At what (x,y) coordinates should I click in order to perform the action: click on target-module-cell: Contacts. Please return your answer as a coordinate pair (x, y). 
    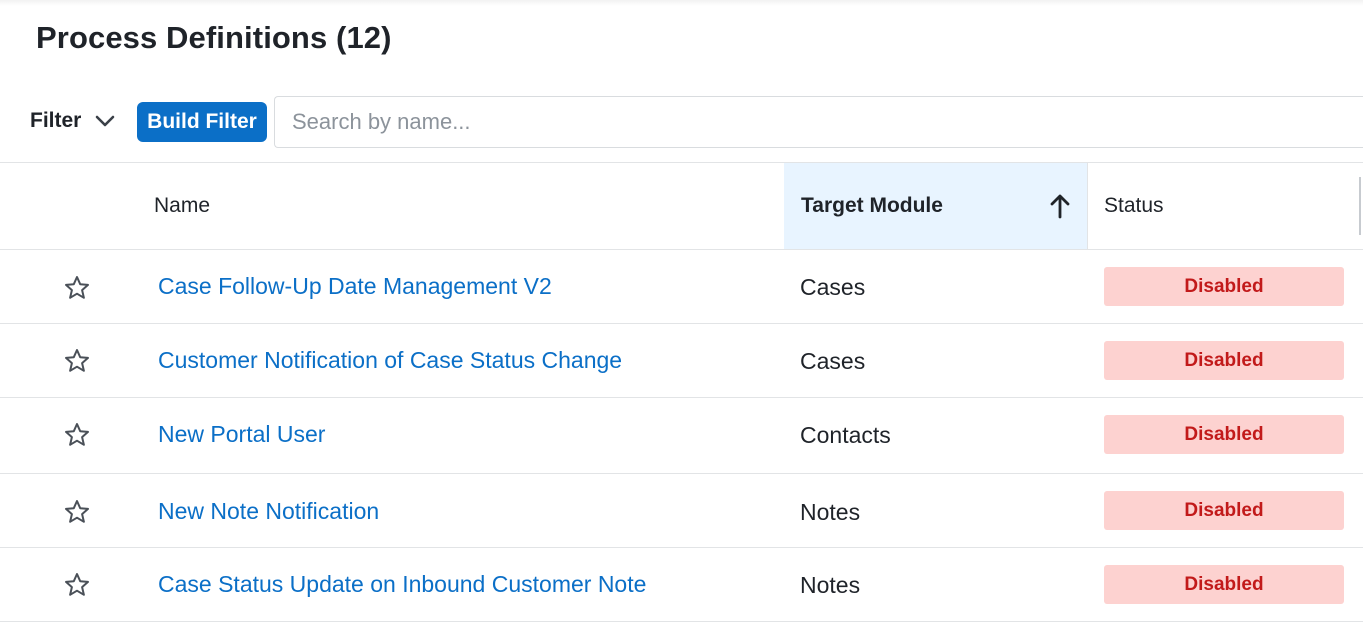
    Looking at the image, I should click on (845, 435).